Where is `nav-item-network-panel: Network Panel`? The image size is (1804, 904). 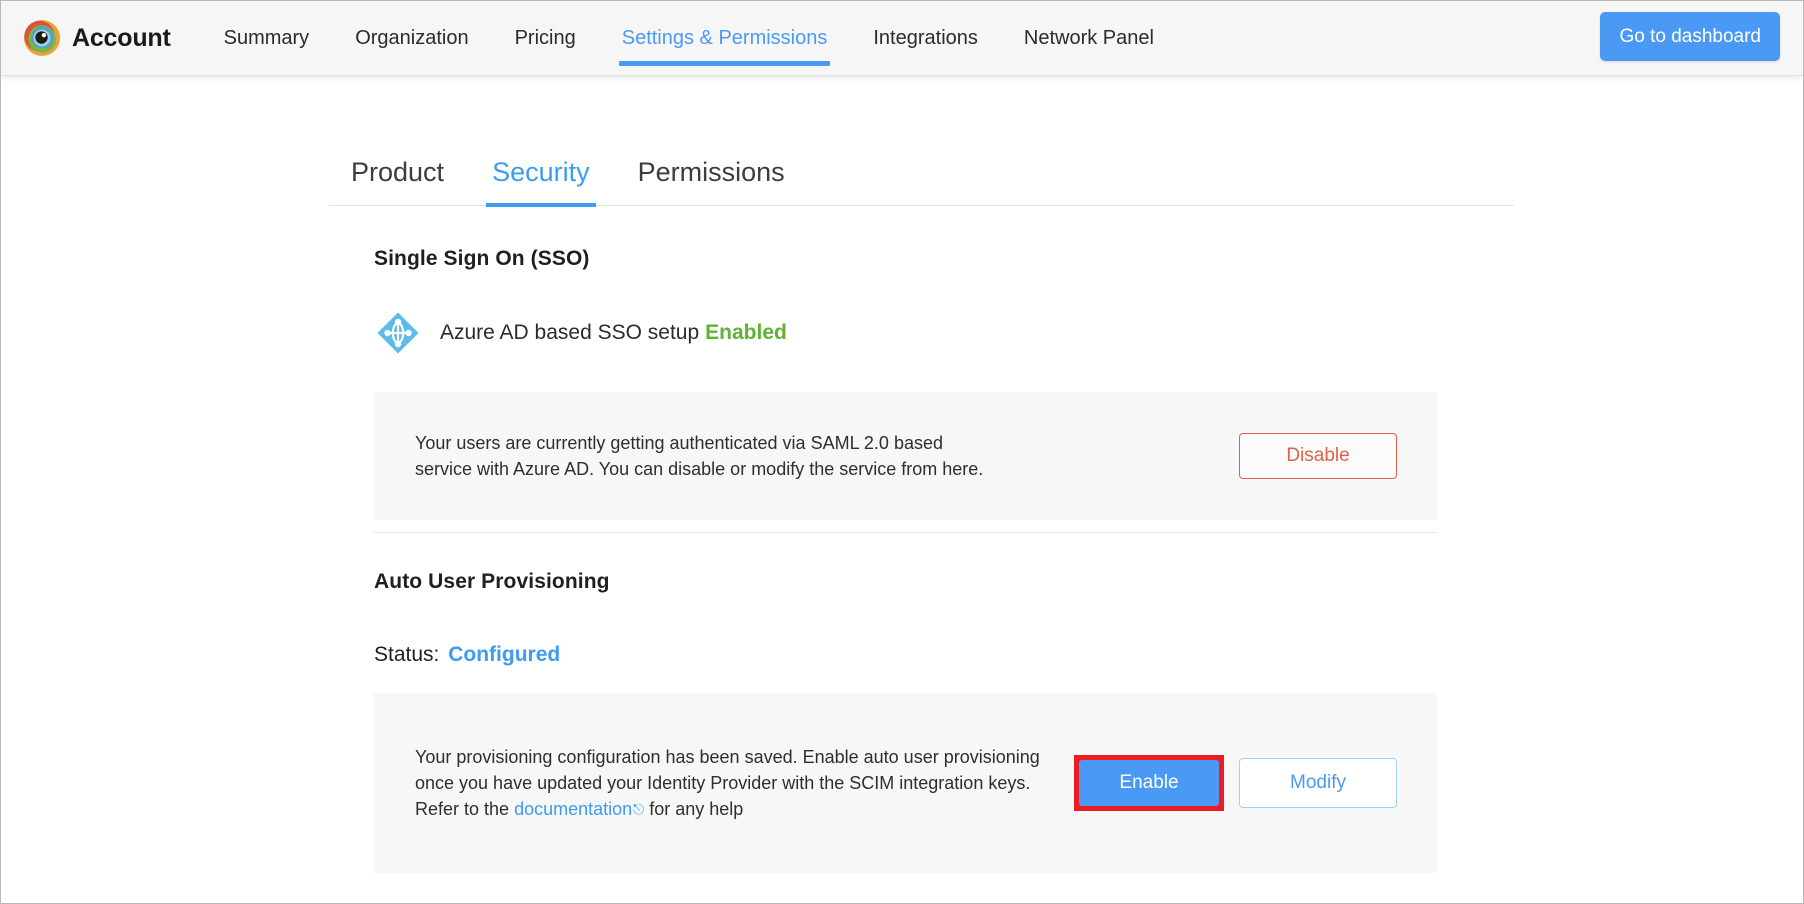 nav-item-network-panel: Network Panel is located at coordinates (1089, 38).